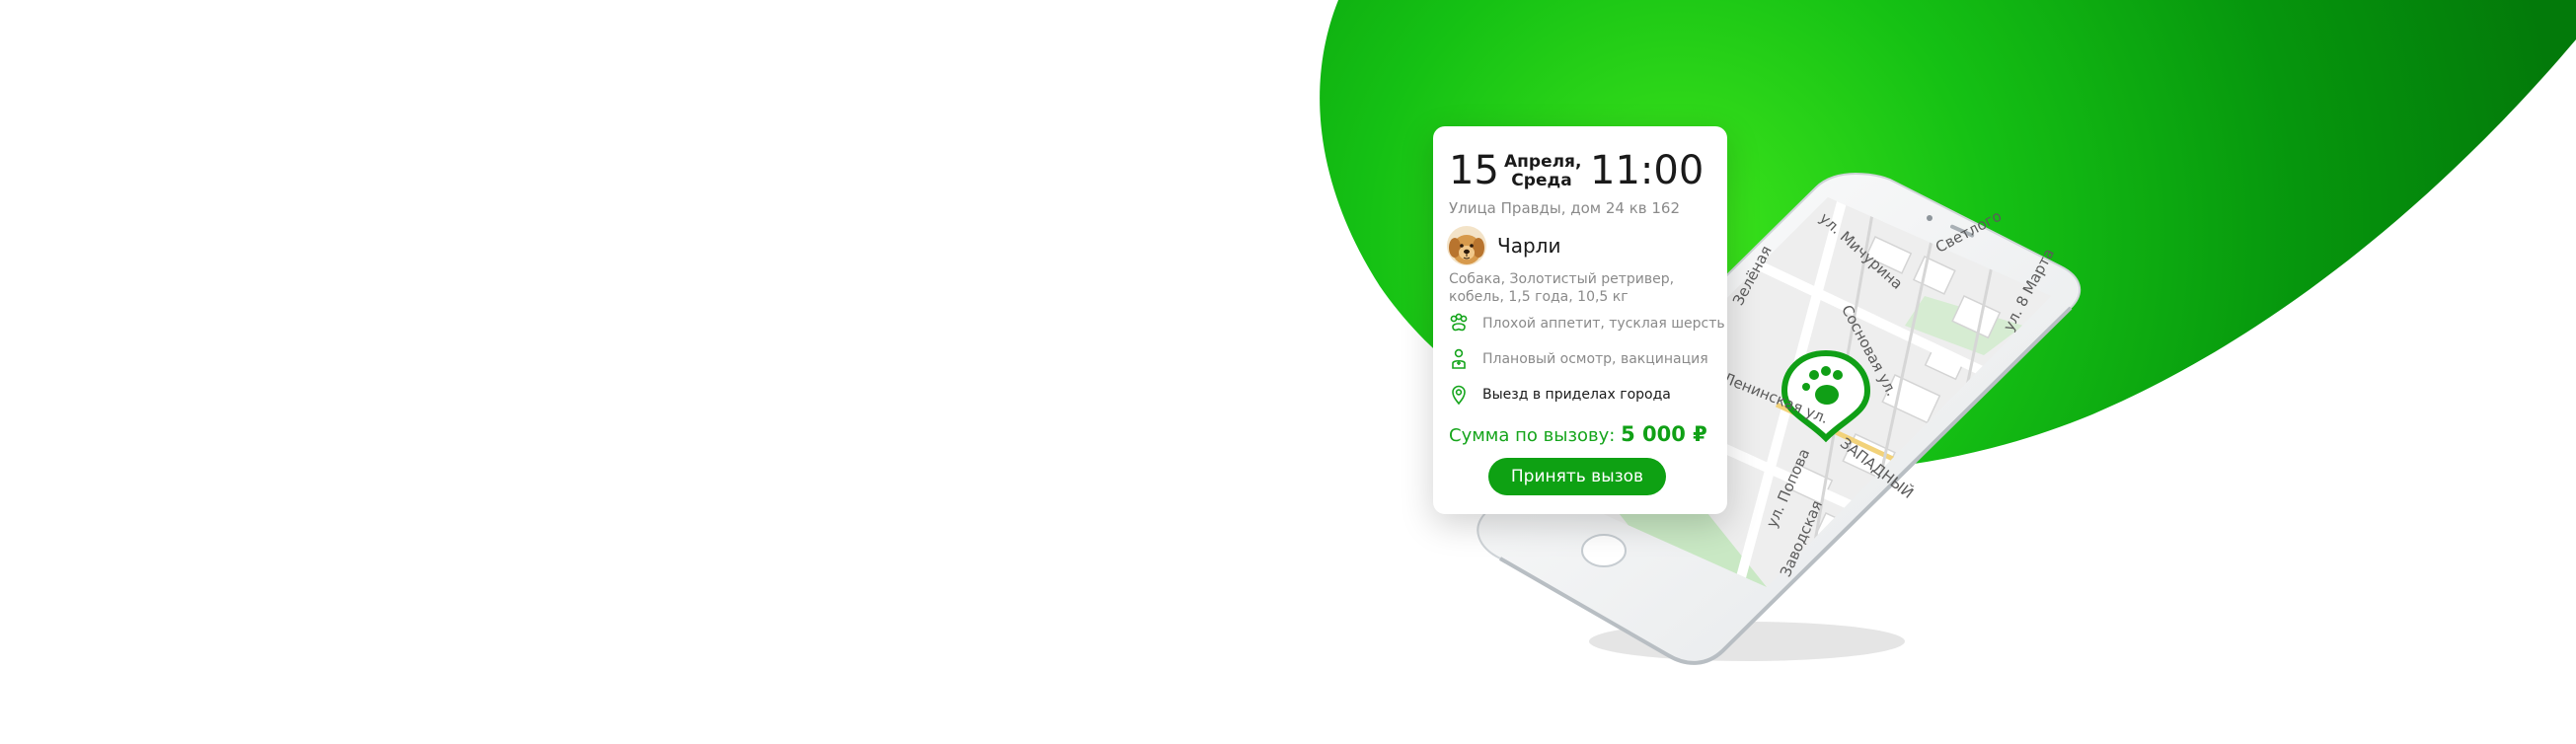  What do you see at coordinates (1543, 162) in the screenshot?
I see `date-month: Апреля,` at bounding box center [1543, 162].